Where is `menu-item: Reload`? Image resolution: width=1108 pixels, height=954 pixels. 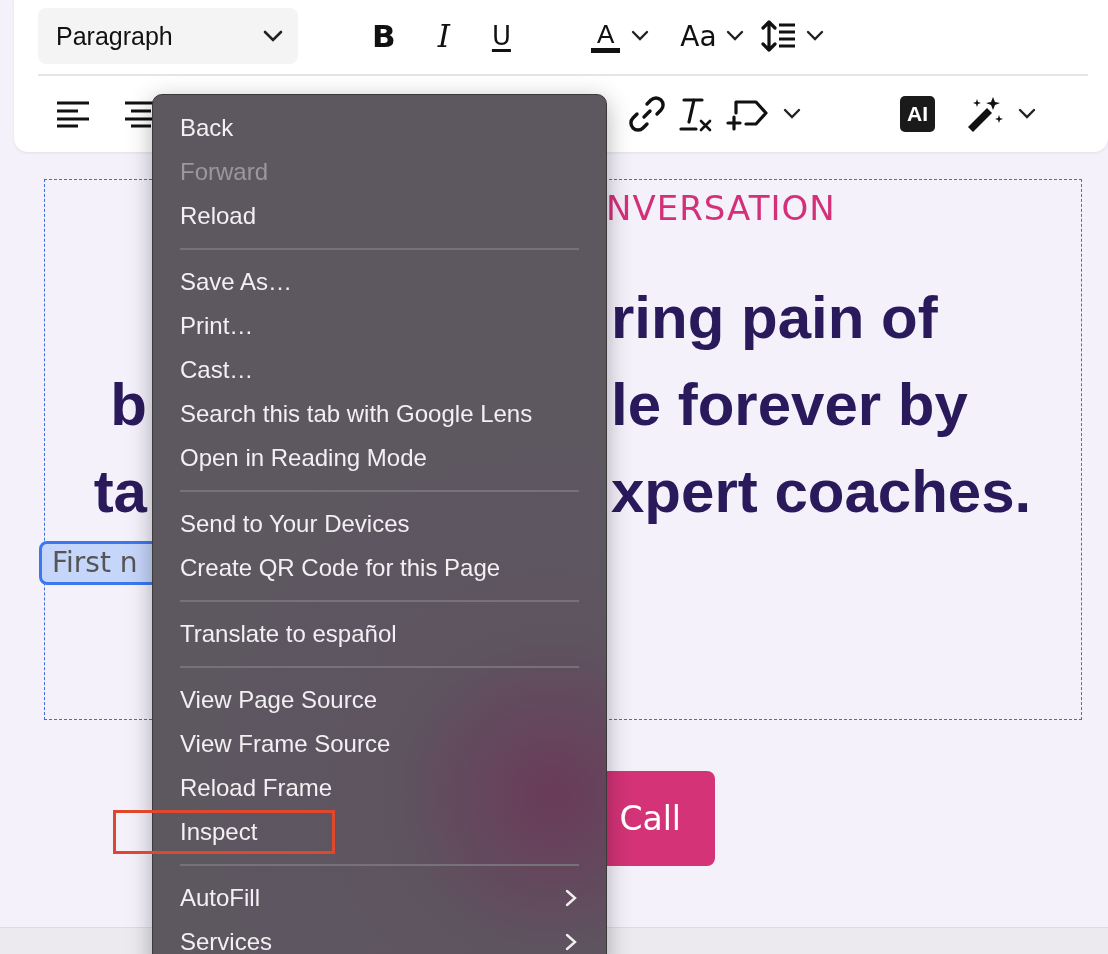
menu-item: Reload is located at coordinates (379, 216).